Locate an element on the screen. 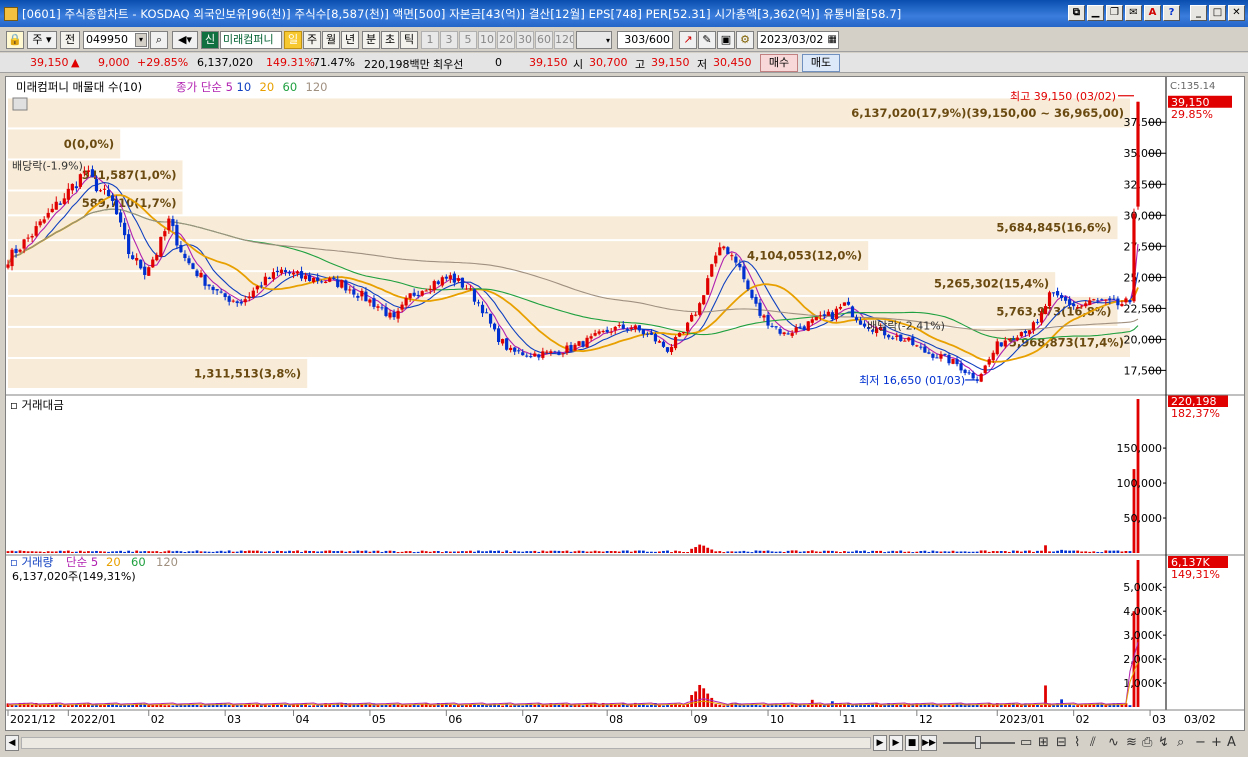 This screenshot has width=1248, height=757. font-size-icon: A is located at coordinates (1231, 743).